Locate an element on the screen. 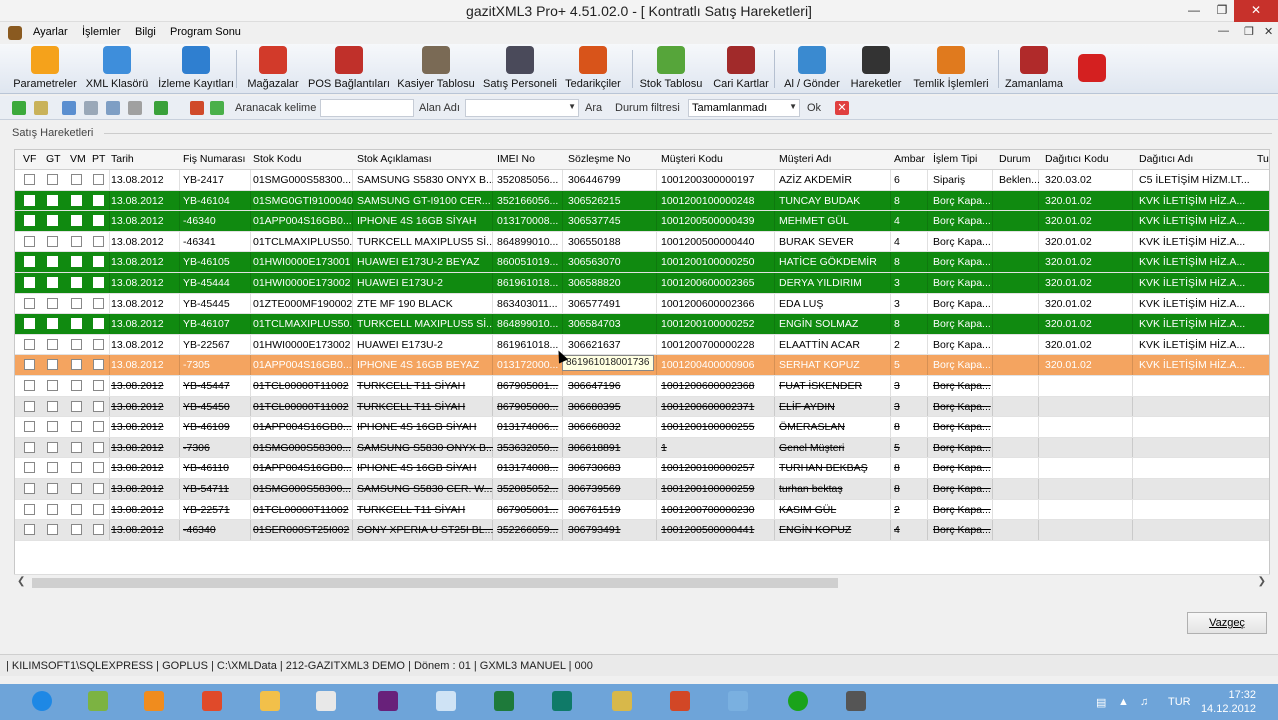  menu-program-sonu: Program Sonu is located at coordinates (205, 32).